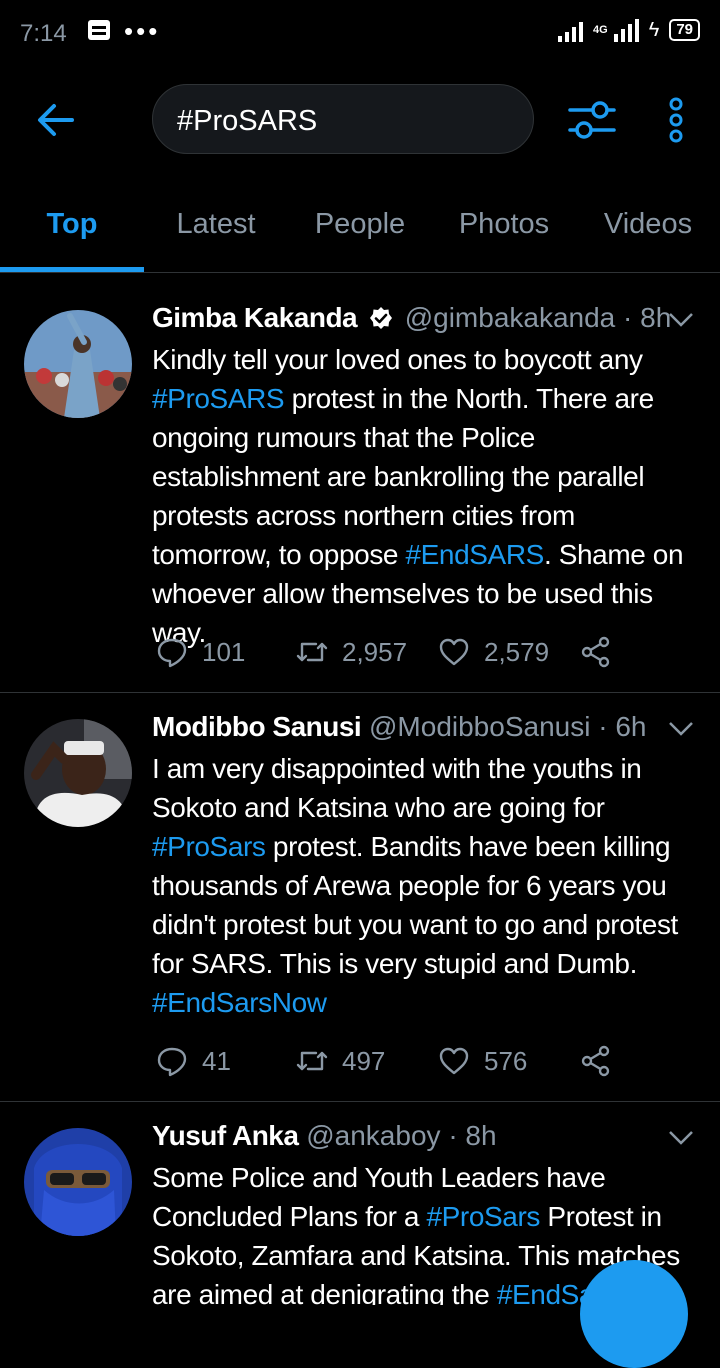 This screenshot has width=720, height=1368. I want to click on tab-photos: Photos, so click(504, 231).